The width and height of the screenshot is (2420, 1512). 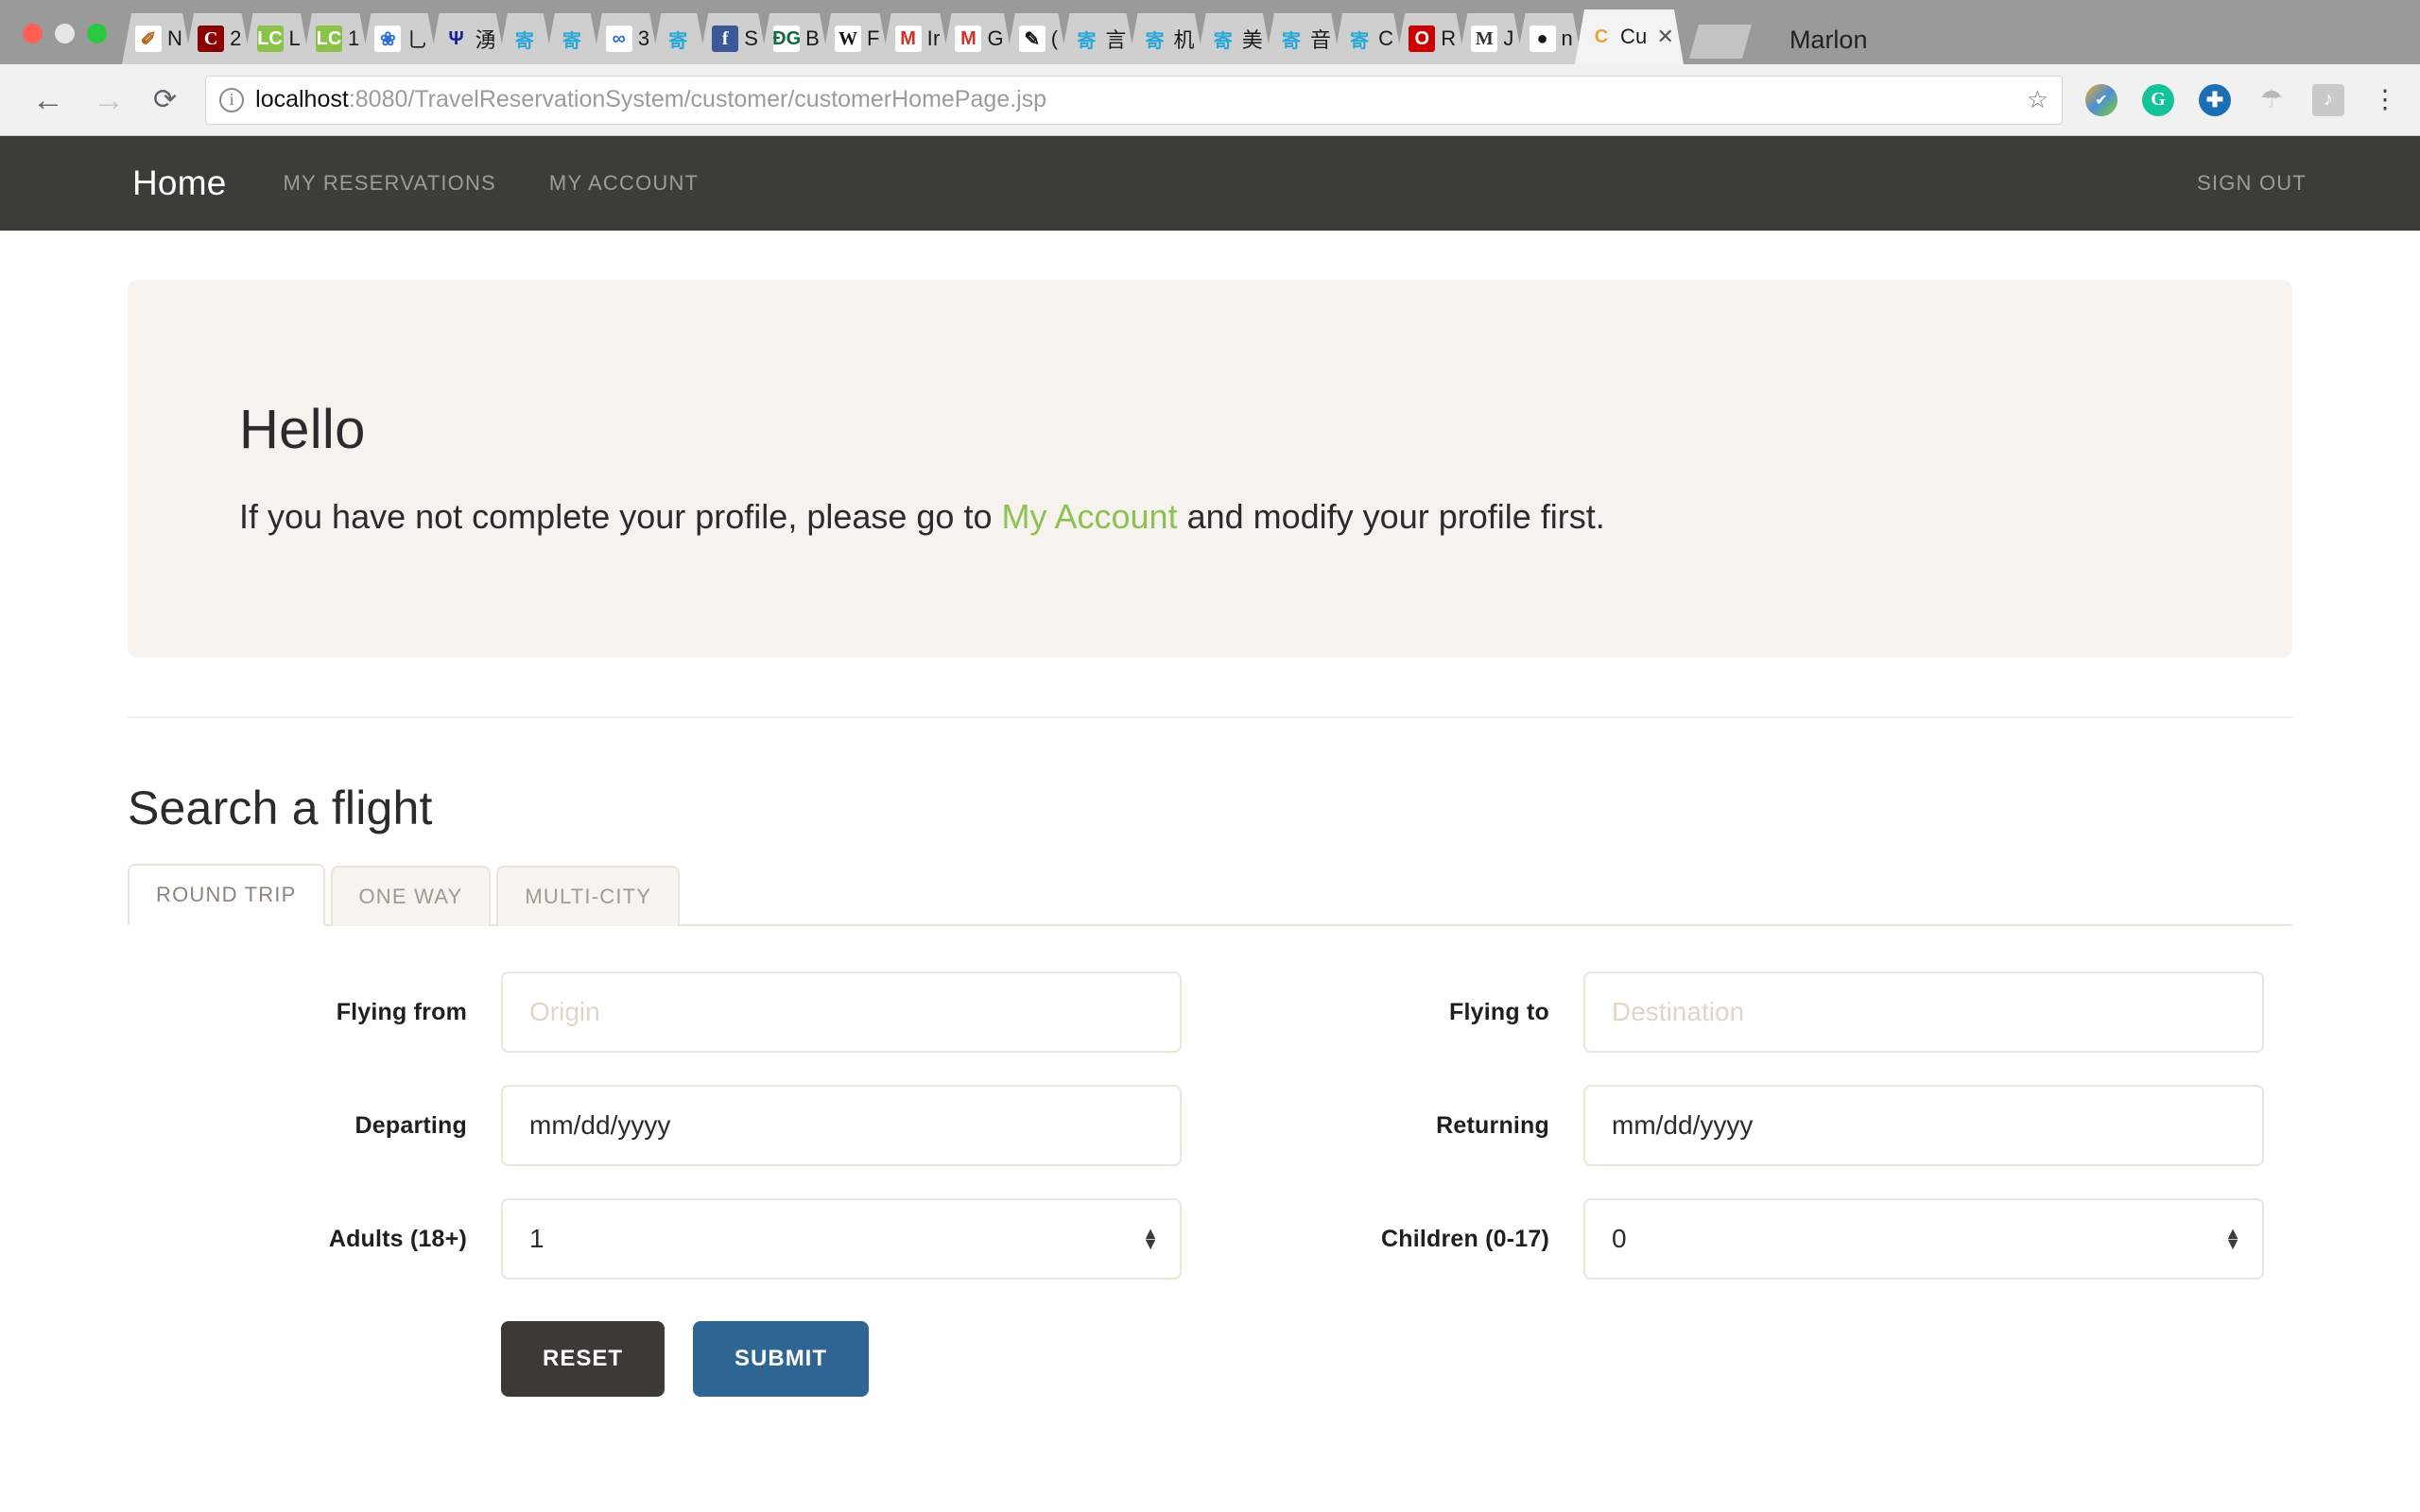 What do you see at coordinates (2038, 99) in the screenshot?
I see `bookmark-star-icon: ☆` at bounding box center [2038, 99].